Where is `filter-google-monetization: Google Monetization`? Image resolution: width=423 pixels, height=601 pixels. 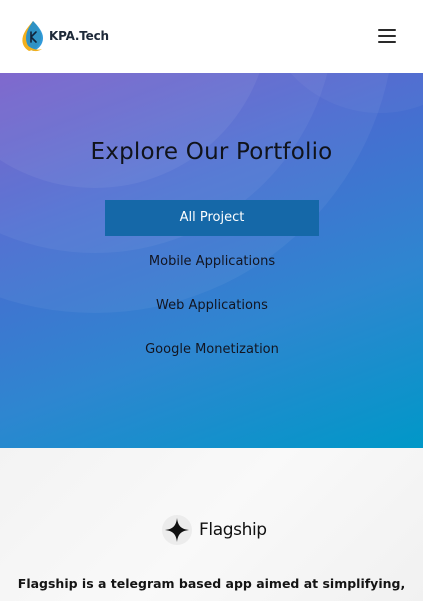
filter-google-monetization: Google Monetization is located at coordinates (212, 350).